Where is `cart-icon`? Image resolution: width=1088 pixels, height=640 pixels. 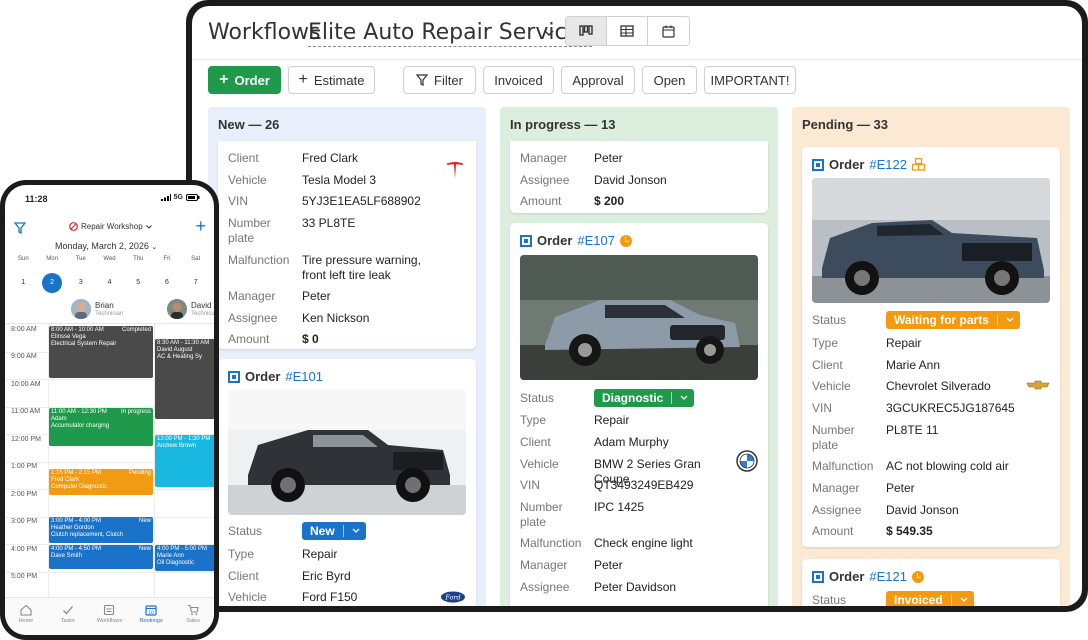 cart-icon is located at coordinates (193, 610).